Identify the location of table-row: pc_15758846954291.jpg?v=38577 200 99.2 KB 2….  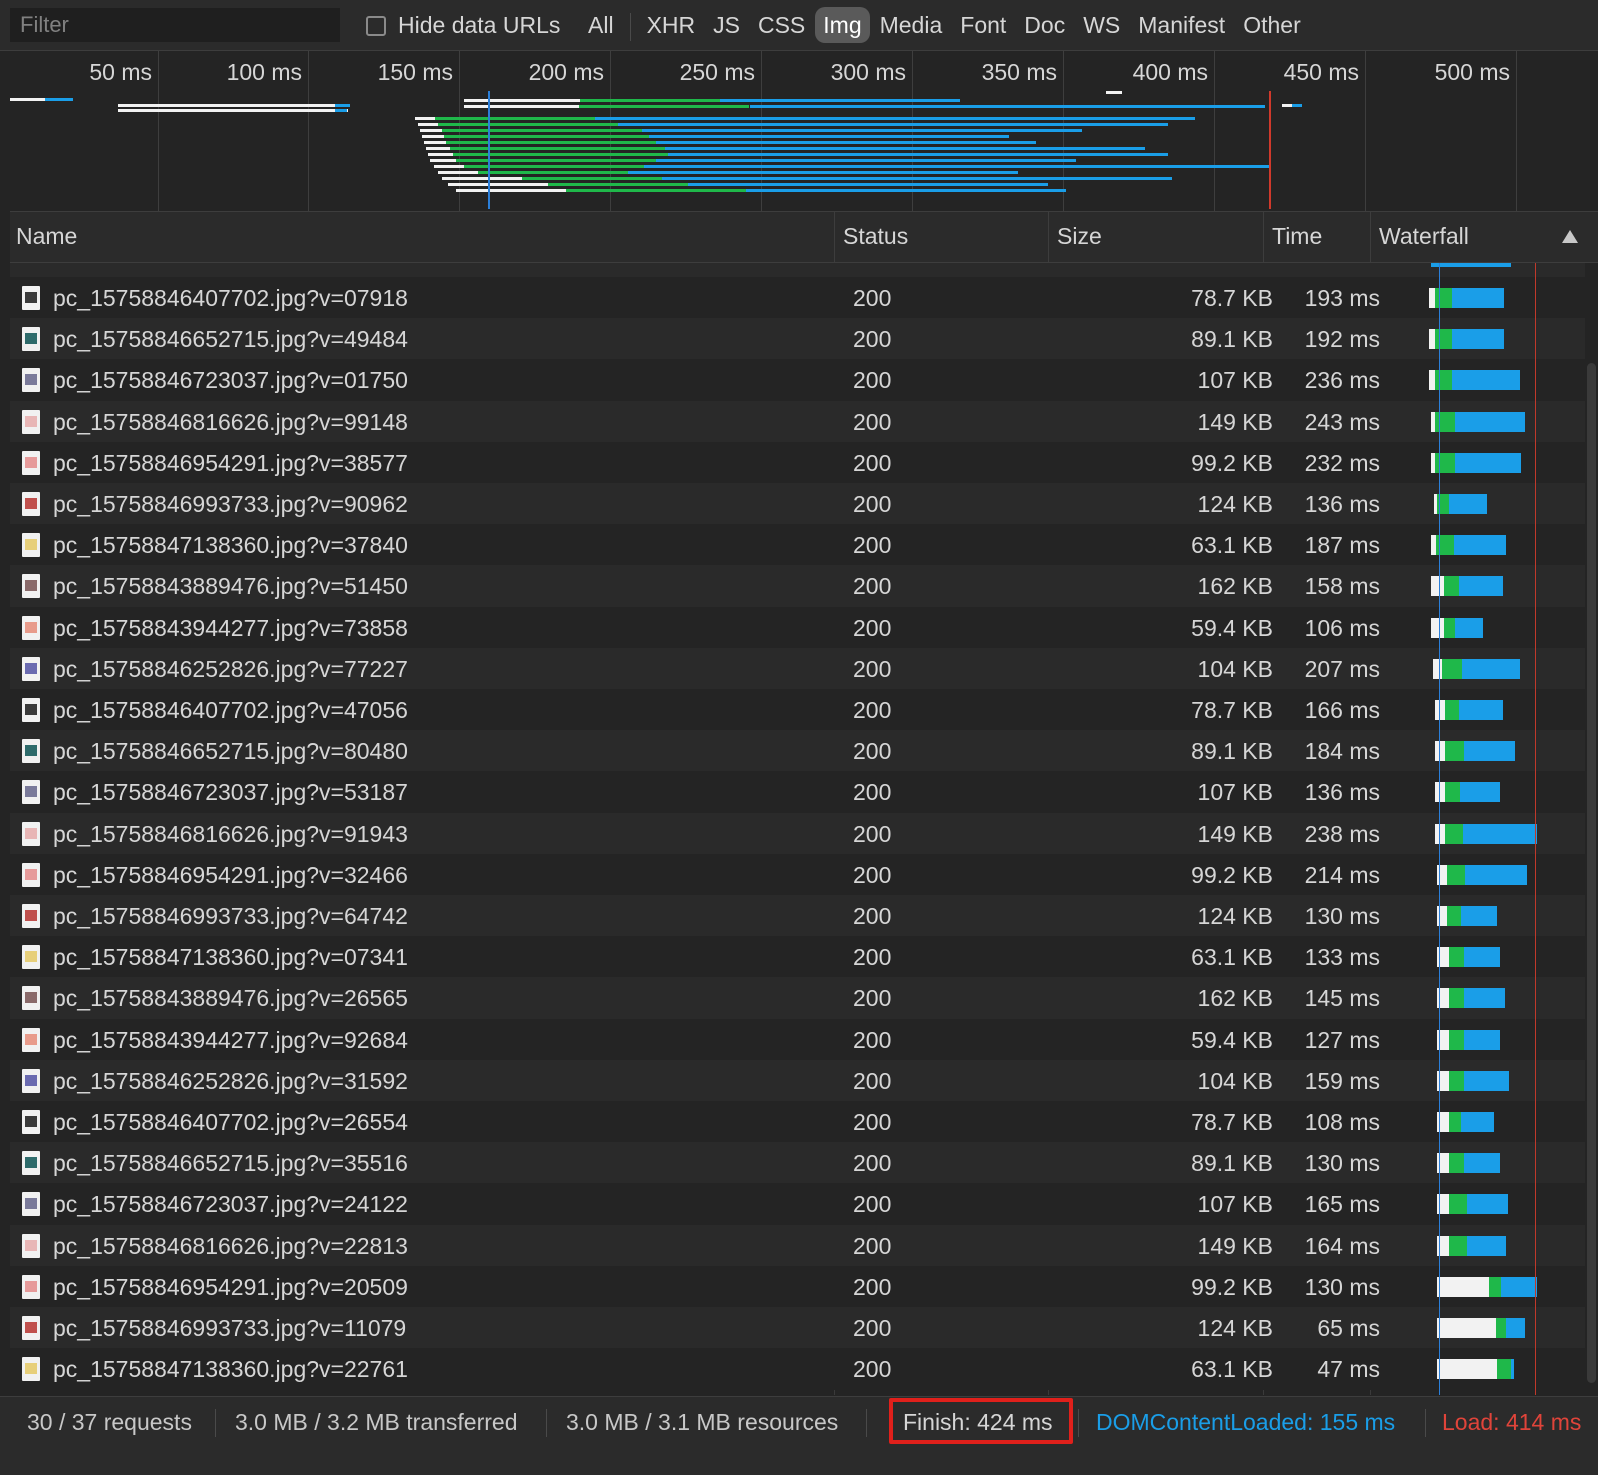
(797, 462).